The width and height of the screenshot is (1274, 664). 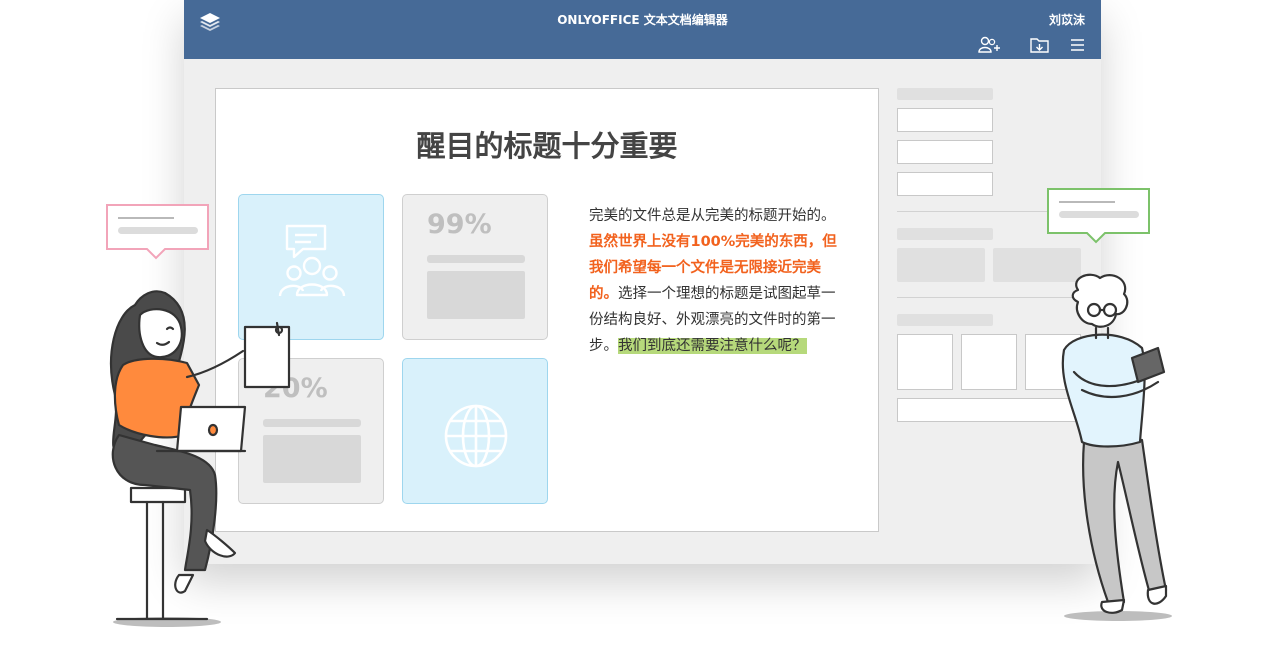 I want to click on highlighted-text-green: 我们到底还需要注意什么呢？, so click(x=712, y=346).